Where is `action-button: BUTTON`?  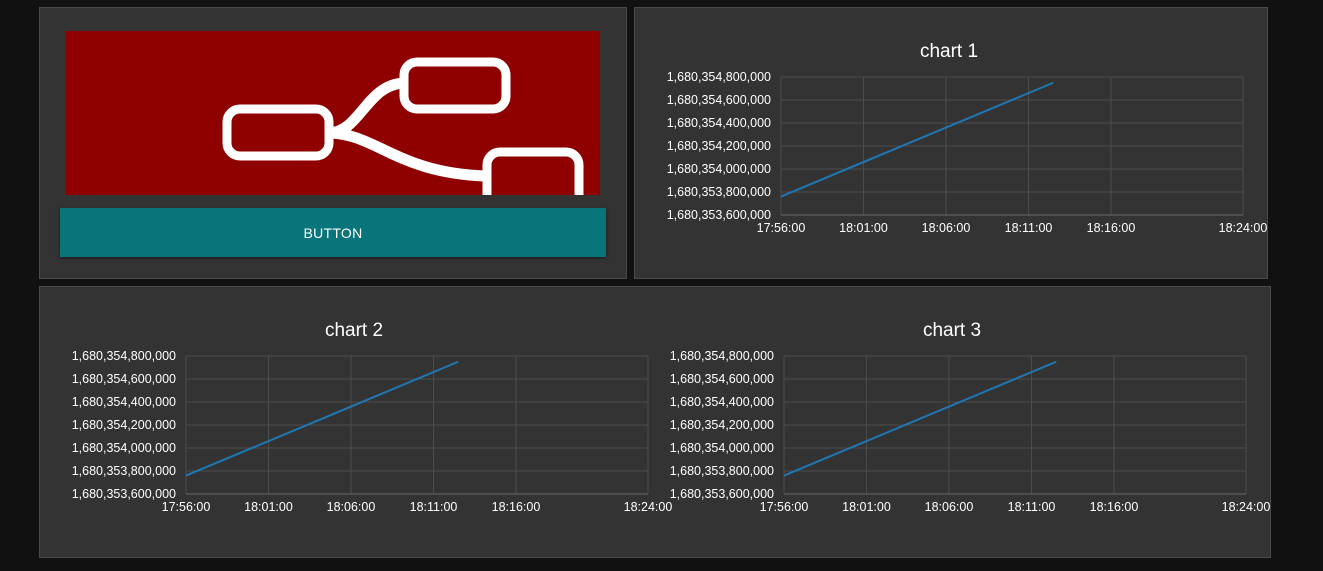 action-button: BUTTON is located at coordinates (333, 232).